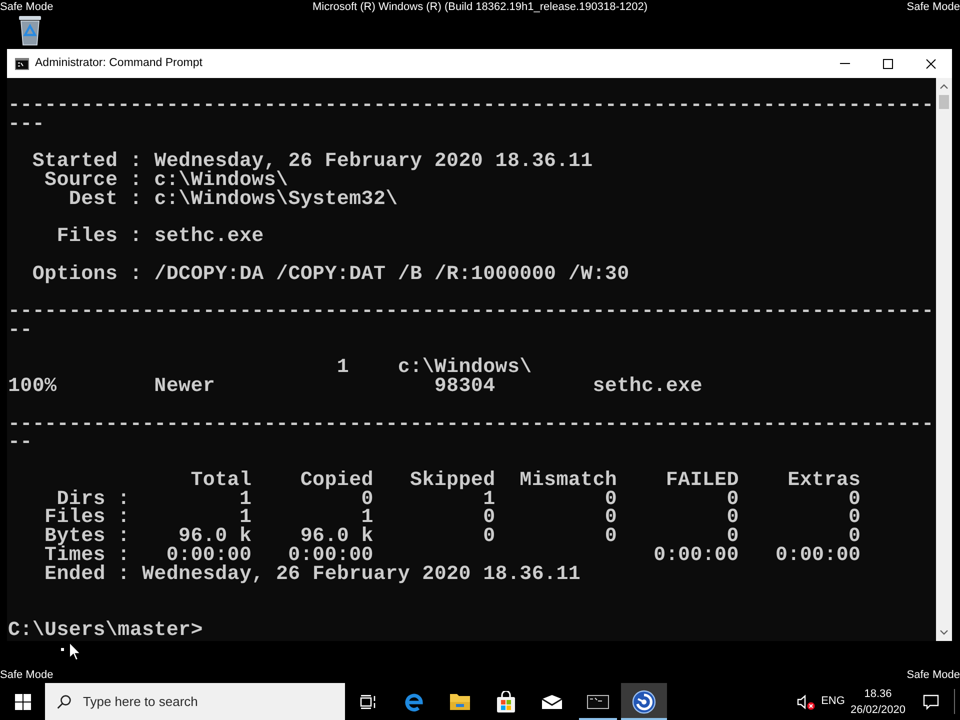 The height and width of the screenshot is (720, 960). Describe the element at coordinates (368, 701) in the screenshot. I see `task-view-icon` at that location.